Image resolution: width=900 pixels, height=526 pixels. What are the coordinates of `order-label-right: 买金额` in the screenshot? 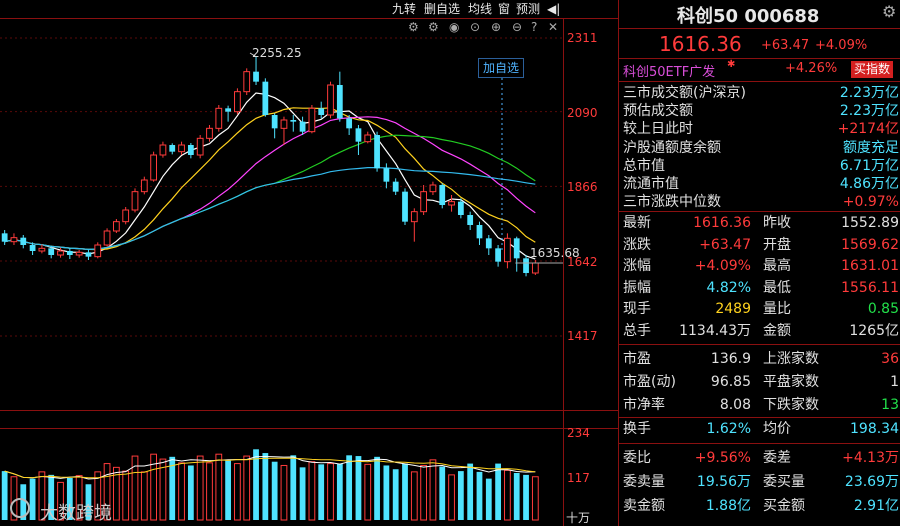 It's located at (784, 506).